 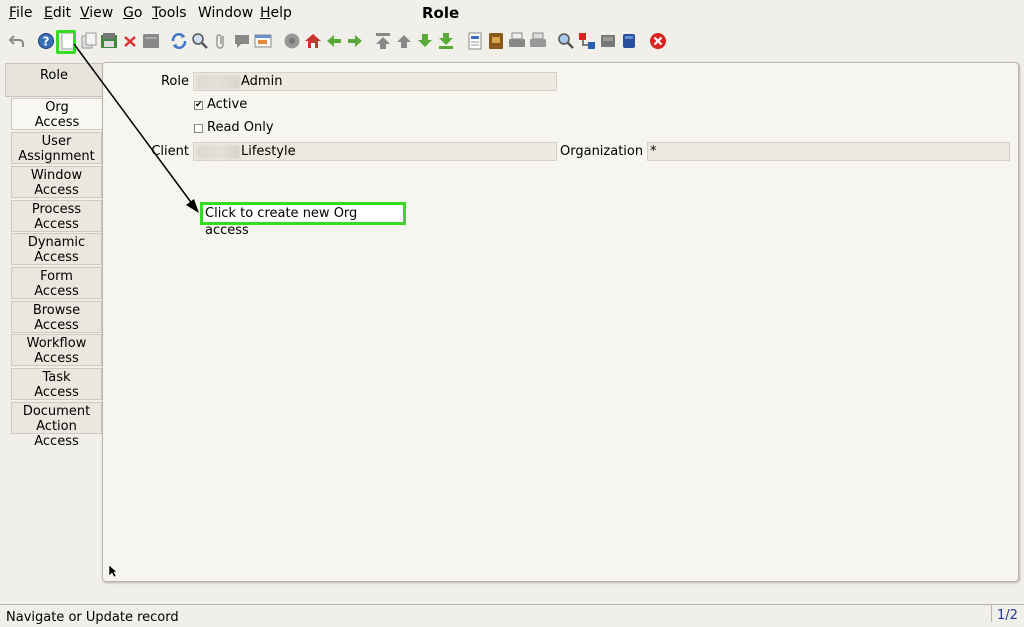 I want to click on status-bar: Navigate or Update record, so click(x=512, y=614).